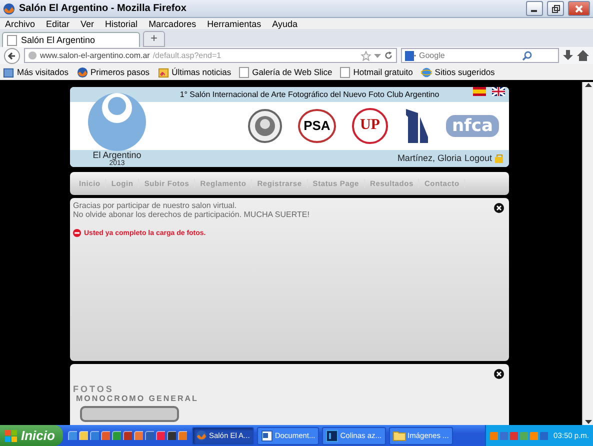  Describe the element at coordinates (77, 233) in the screenshot. I see `error-icon` at that location.